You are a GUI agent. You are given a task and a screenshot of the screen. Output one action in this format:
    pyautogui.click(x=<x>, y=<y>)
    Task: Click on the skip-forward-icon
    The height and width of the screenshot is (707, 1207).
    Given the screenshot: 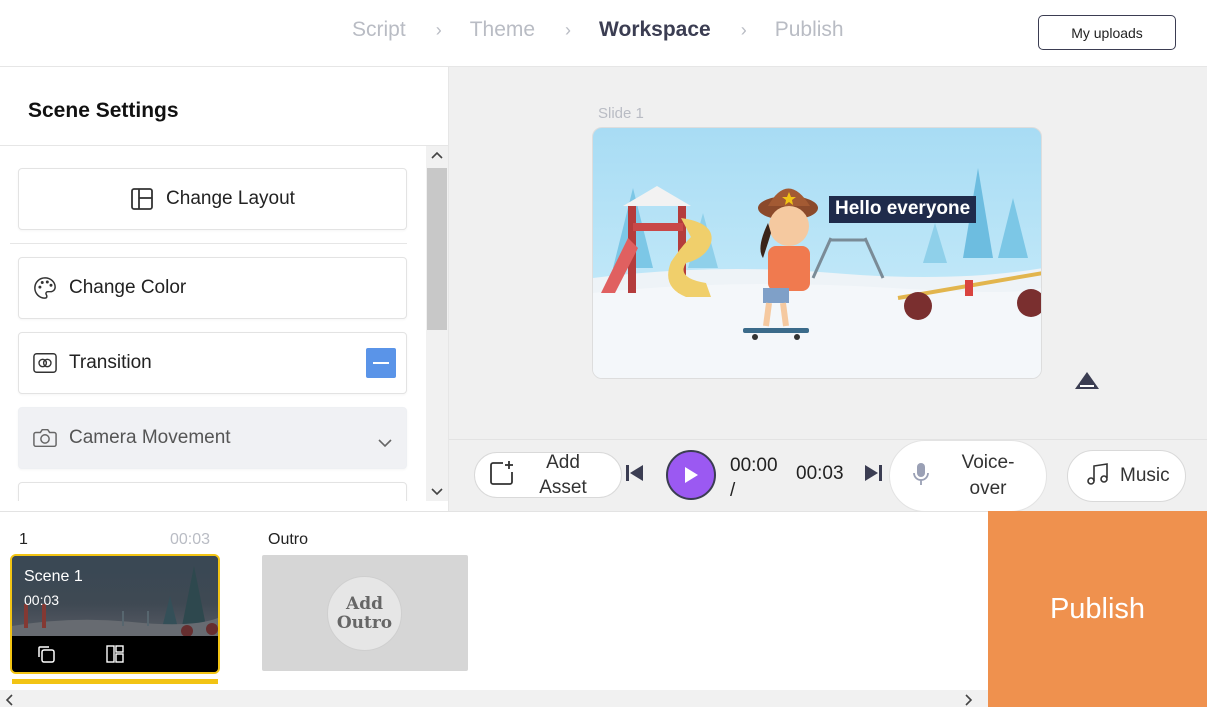 What is the action you would take?
    pyautogui.click(x=873, y=475)
    